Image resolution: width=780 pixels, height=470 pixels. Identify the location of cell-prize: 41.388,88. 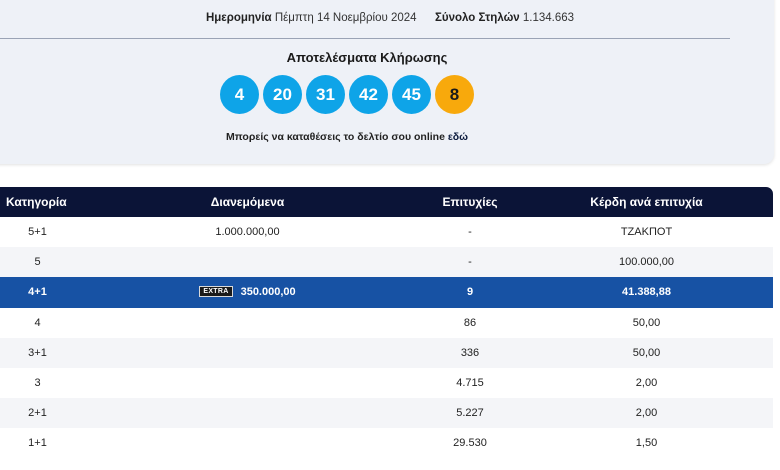
(646, 292).